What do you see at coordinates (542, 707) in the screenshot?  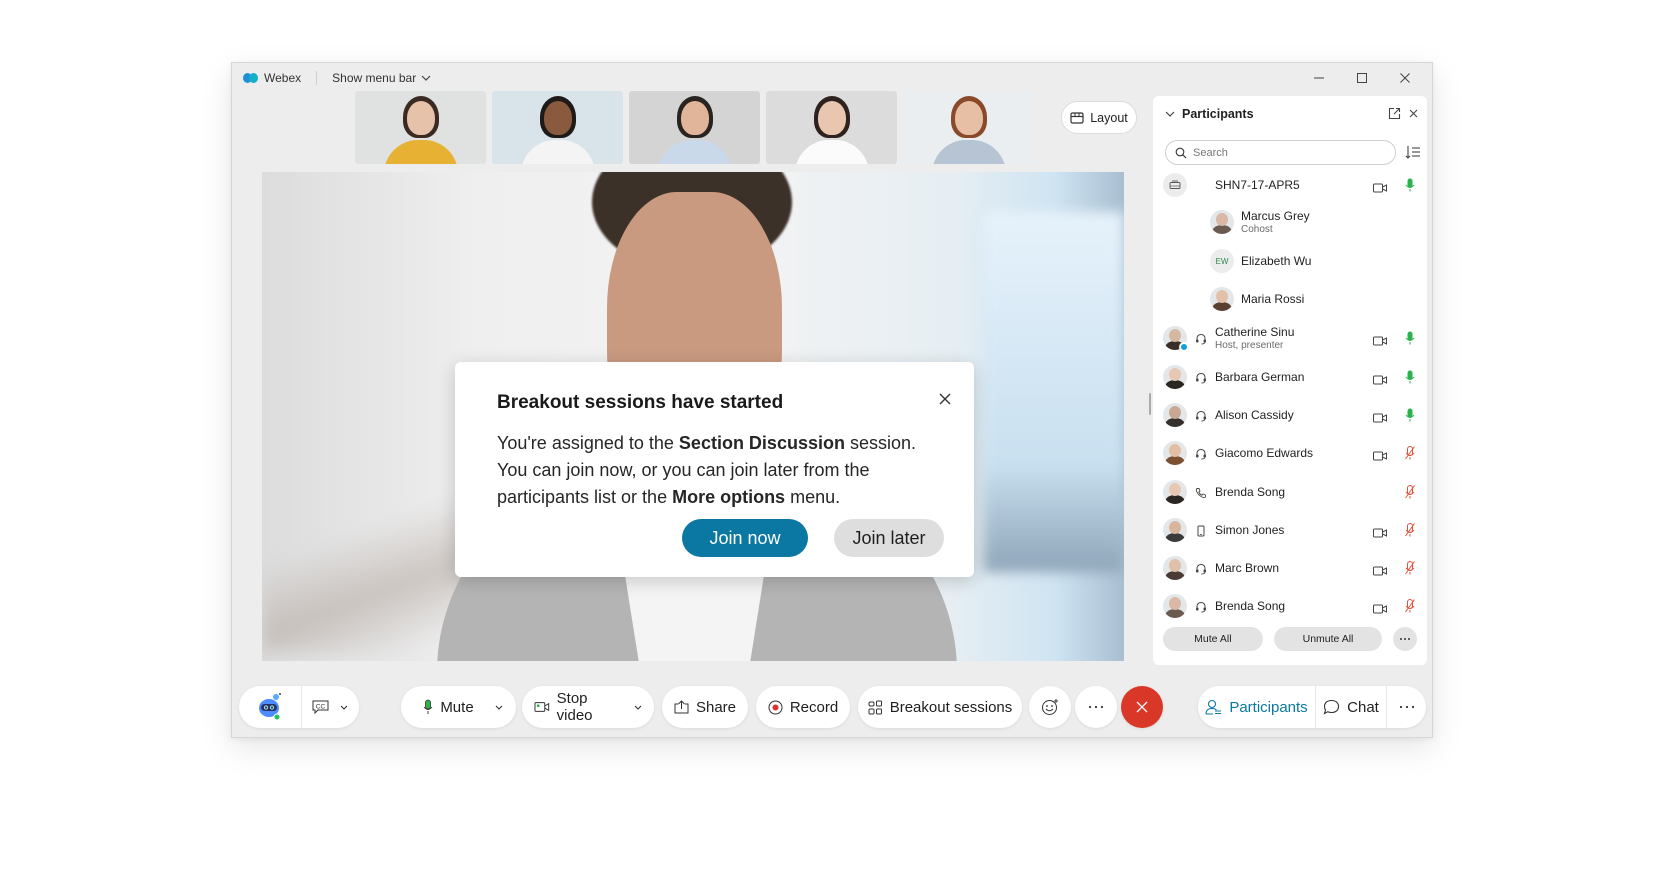 I see `video-camera-icon` at bounding box center [542, 707].